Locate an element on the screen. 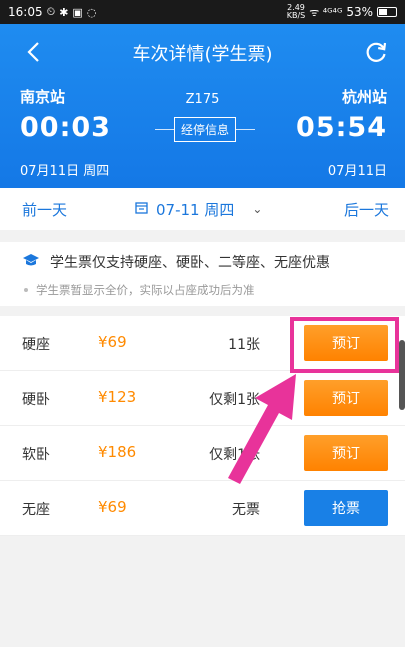  seat-type: 硬座 is located at coordinates (36, 345).